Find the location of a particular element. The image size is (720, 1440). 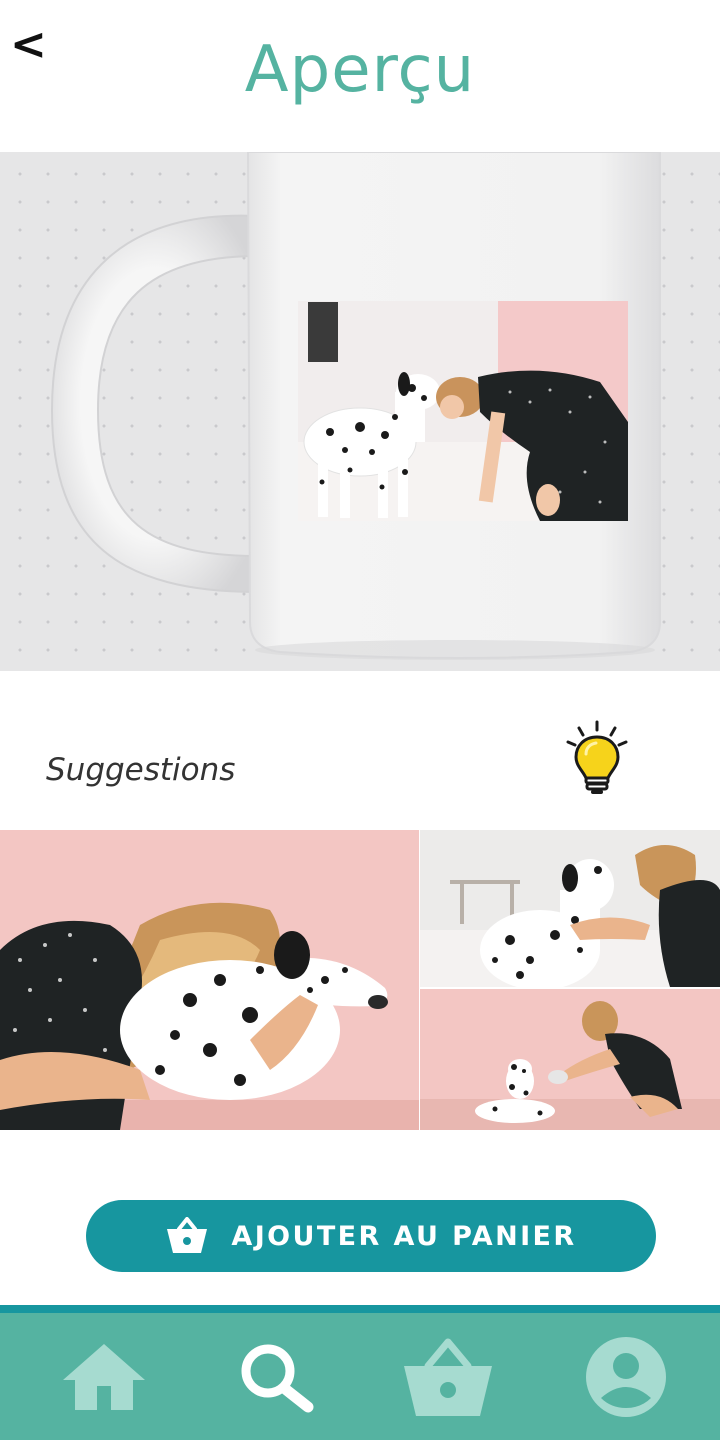

suggestion-photo-hug is located at coordinates (209, 980).